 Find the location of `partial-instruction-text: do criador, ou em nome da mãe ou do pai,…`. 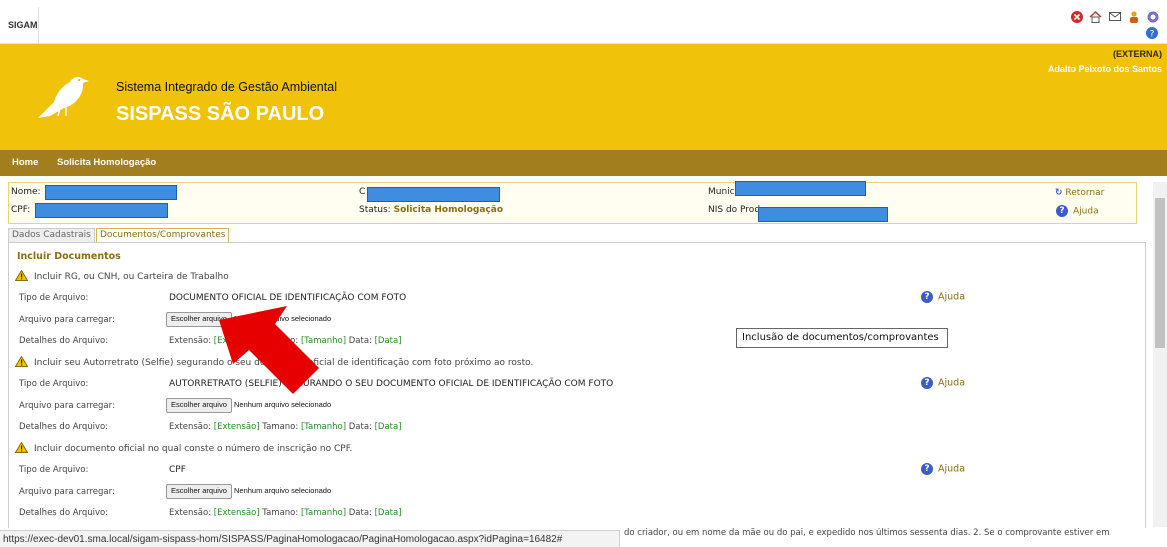

partial-instruction-text: do criador, ou em nome da mãe ou do pai,… is located at coordinates (867, 533).